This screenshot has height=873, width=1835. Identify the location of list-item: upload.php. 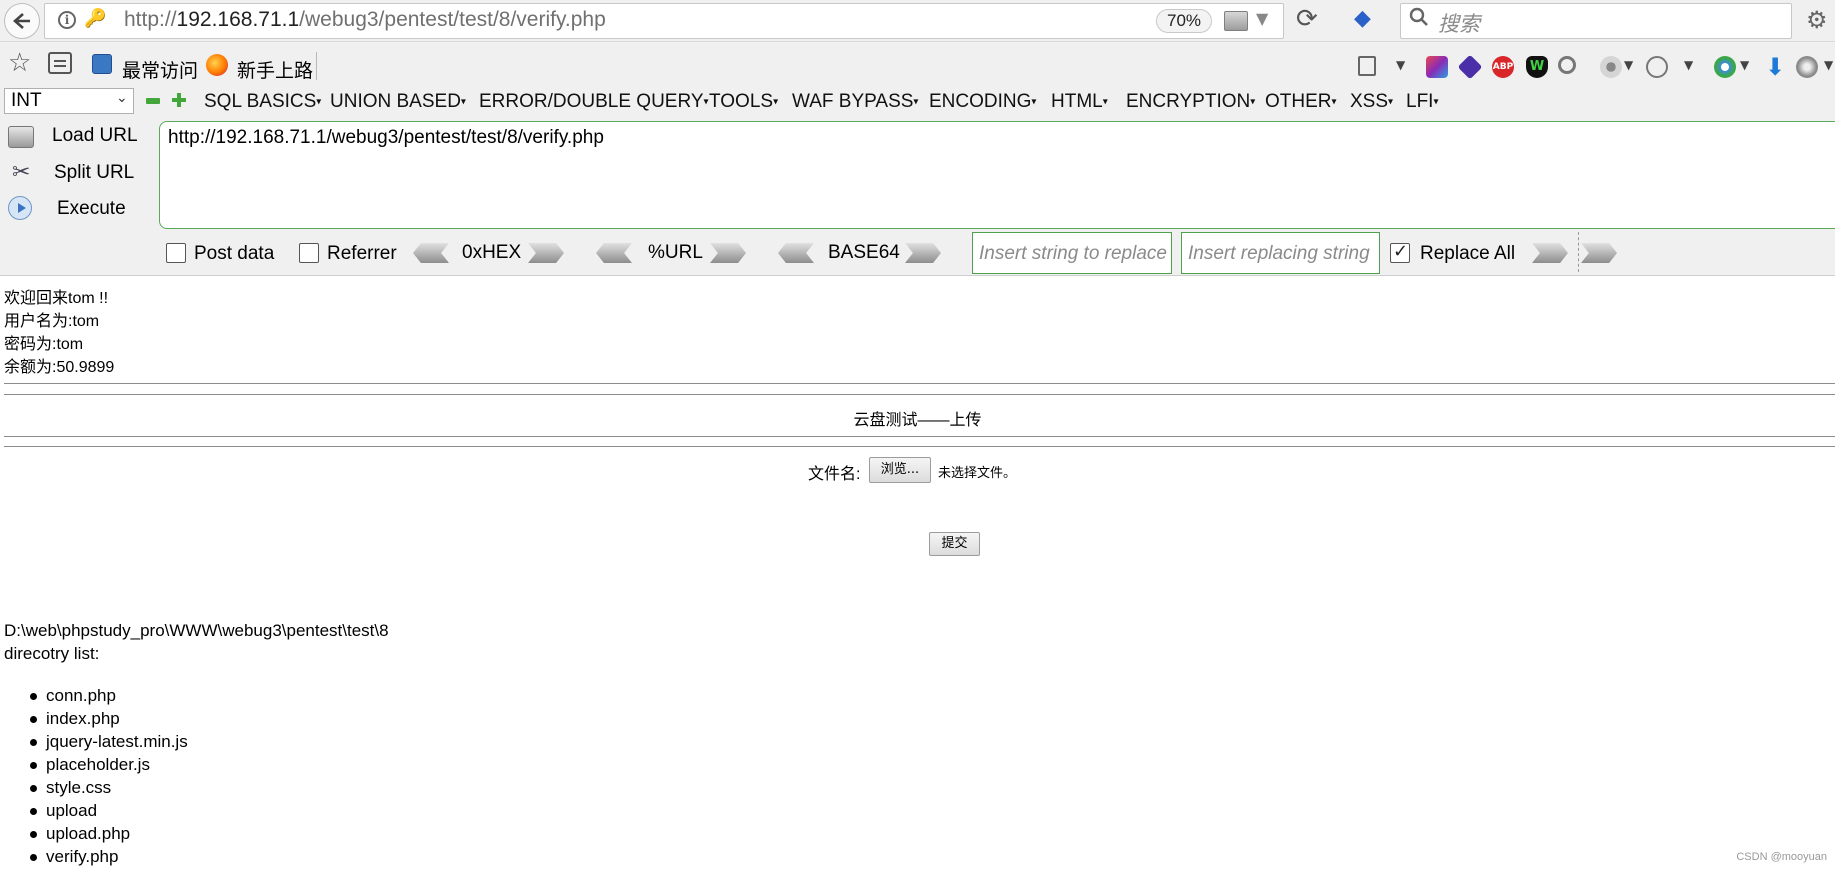
(94, 833).